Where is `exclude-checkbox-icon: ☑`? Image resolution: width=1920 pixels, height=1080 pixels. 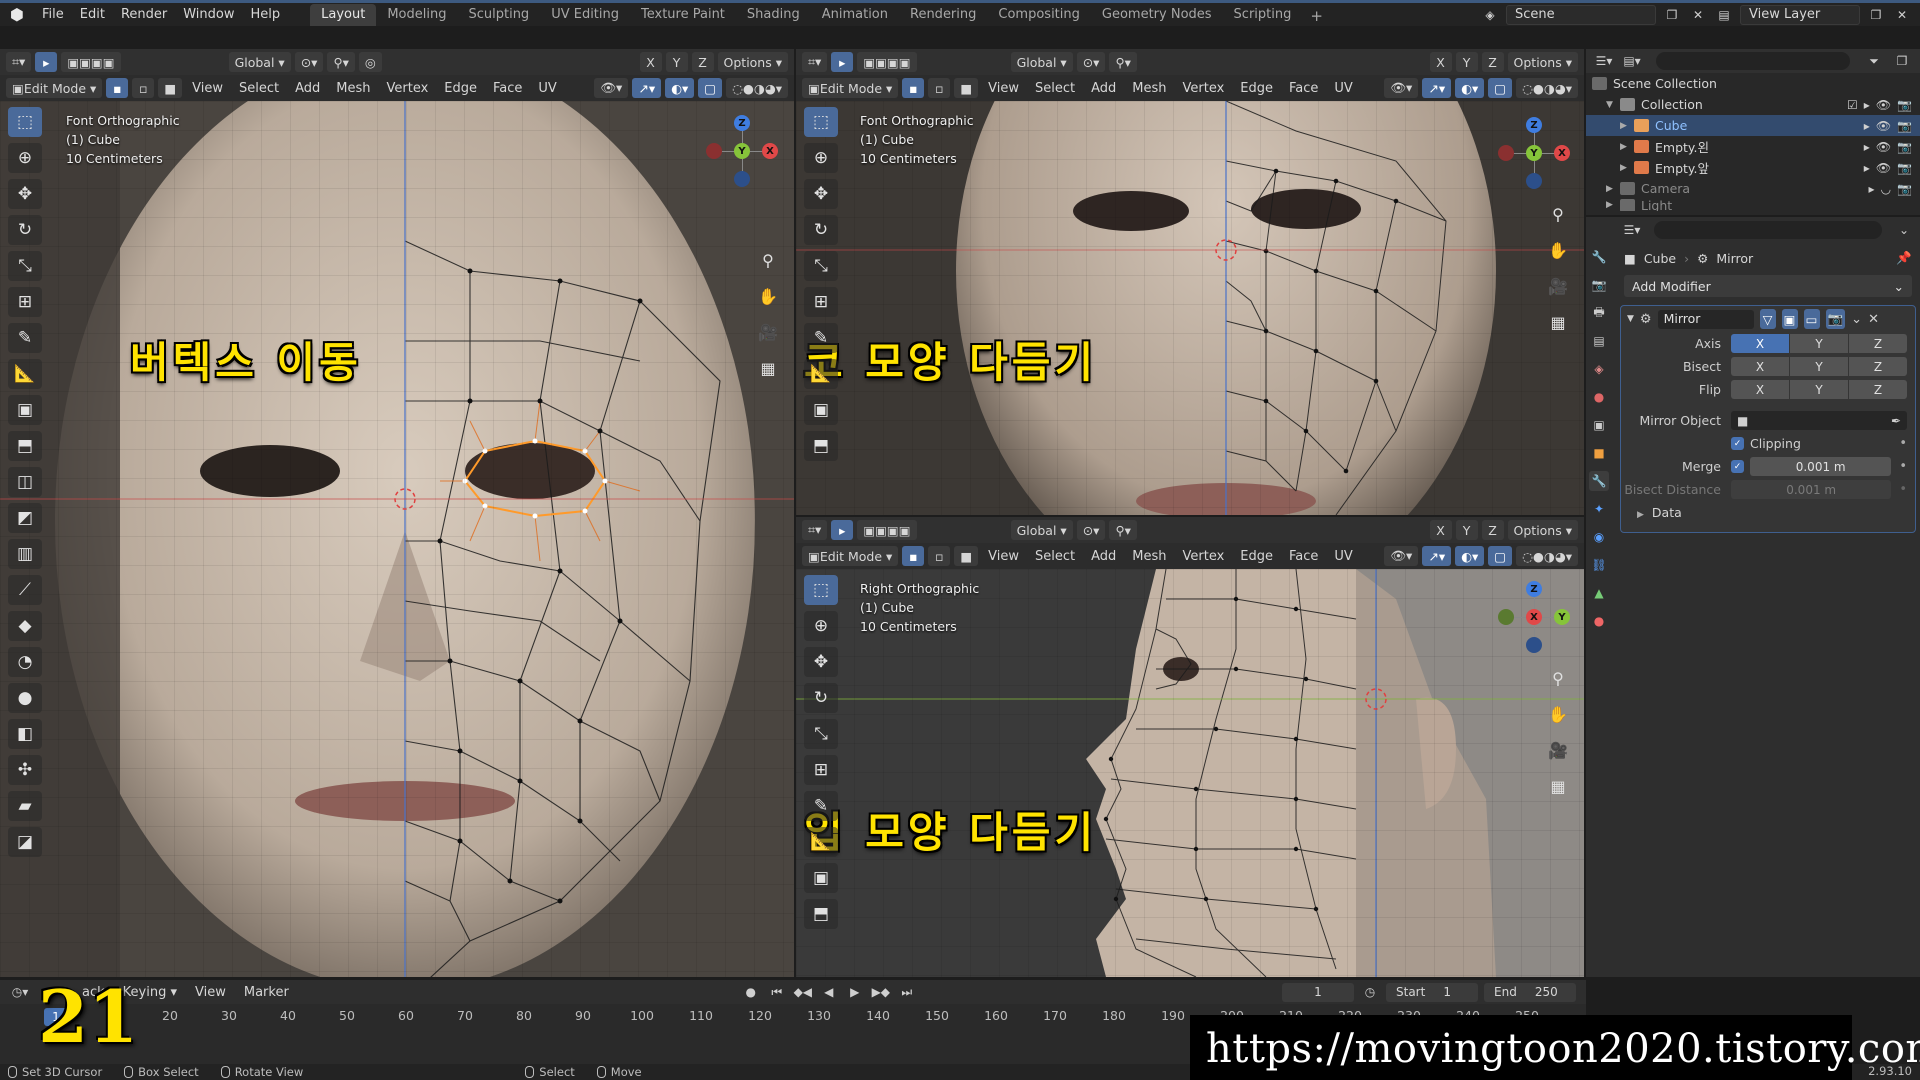 exclude-checkbox-icon: ☑ is located at coordinates (1852, 105).